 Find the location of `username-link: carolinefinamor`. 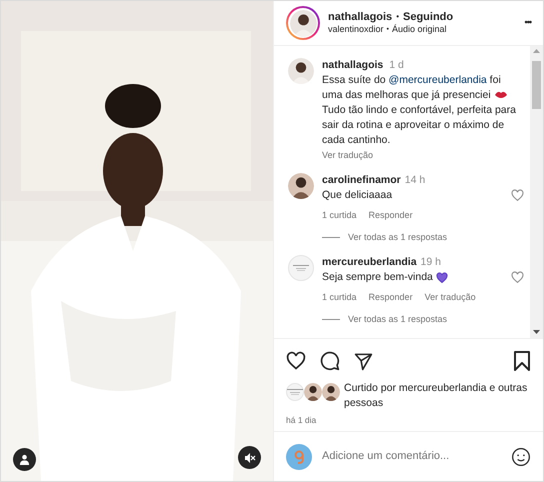

username-link: carolinefinamor is located at coordinates (361, 180).